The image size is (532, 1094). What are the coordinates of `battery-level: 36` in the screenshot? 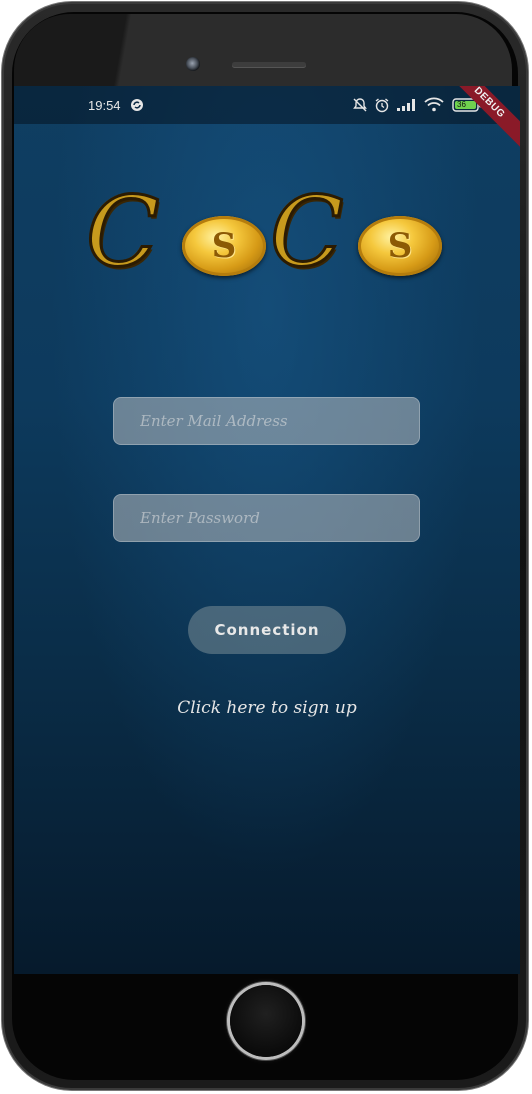 It's located at (461, 104).